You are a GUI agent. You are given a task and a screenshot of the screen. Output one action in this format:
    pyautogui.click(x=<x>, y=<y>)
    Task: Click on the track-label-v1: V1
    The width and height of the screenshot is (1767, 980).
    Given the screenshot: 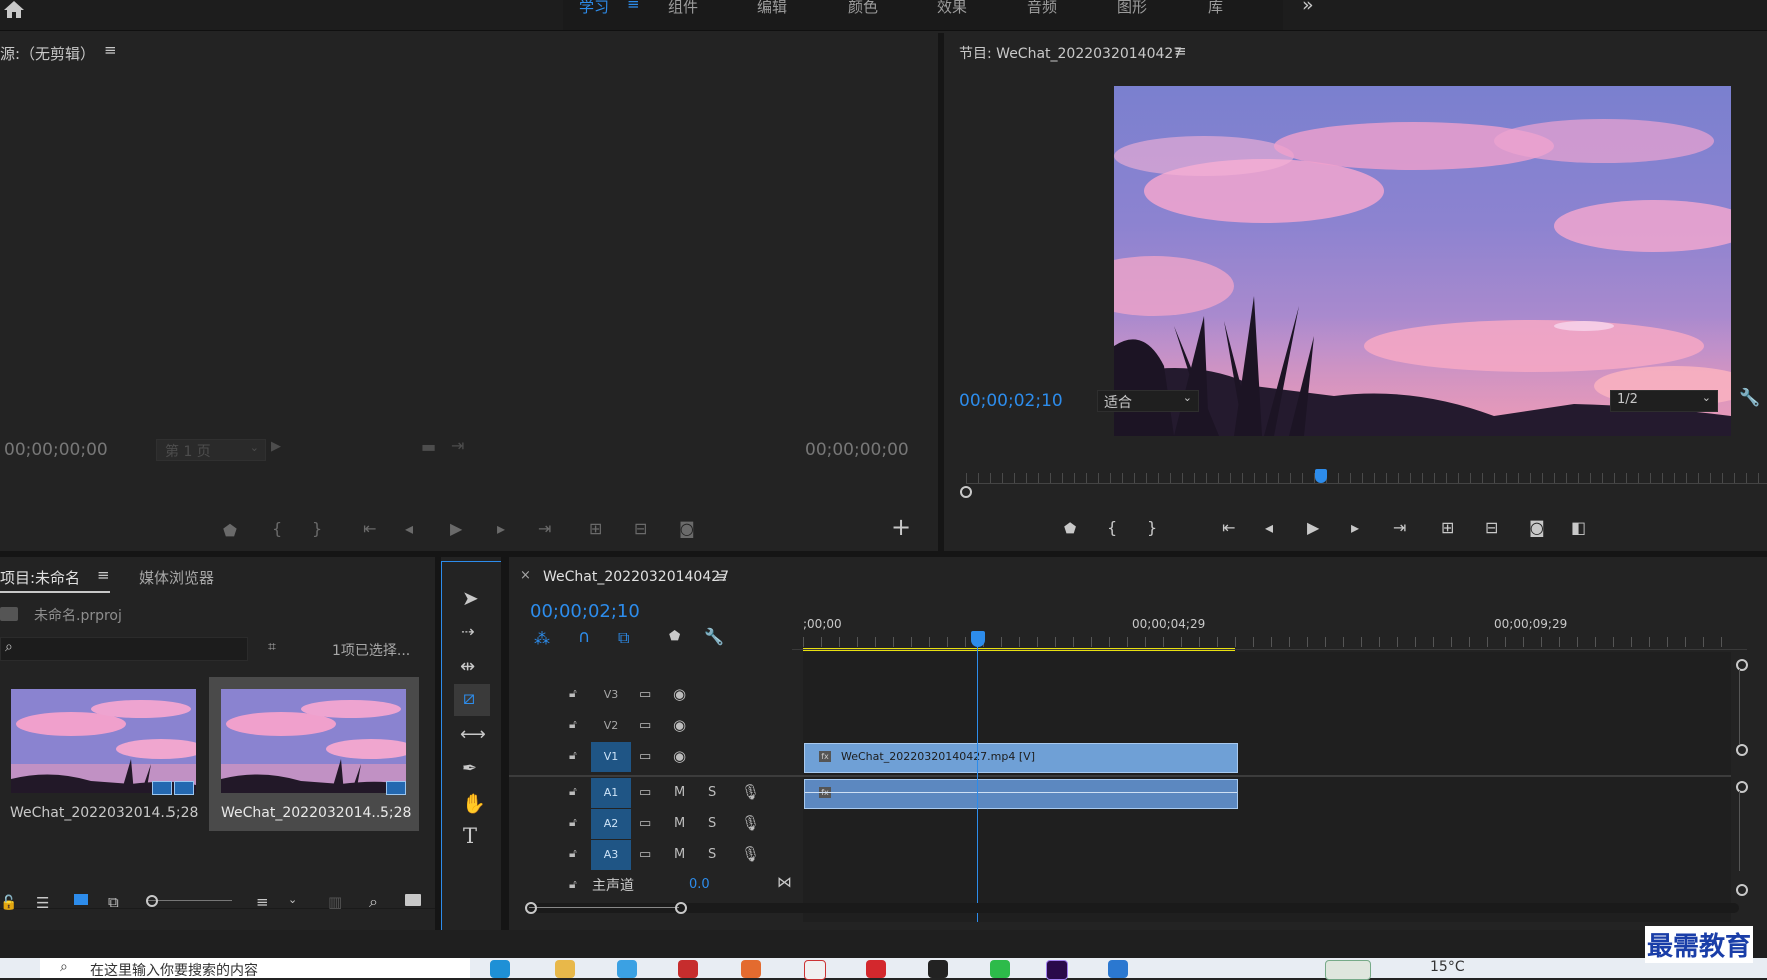 What is the action you would take?
    pyautogui.click(x=611, y=757)
    